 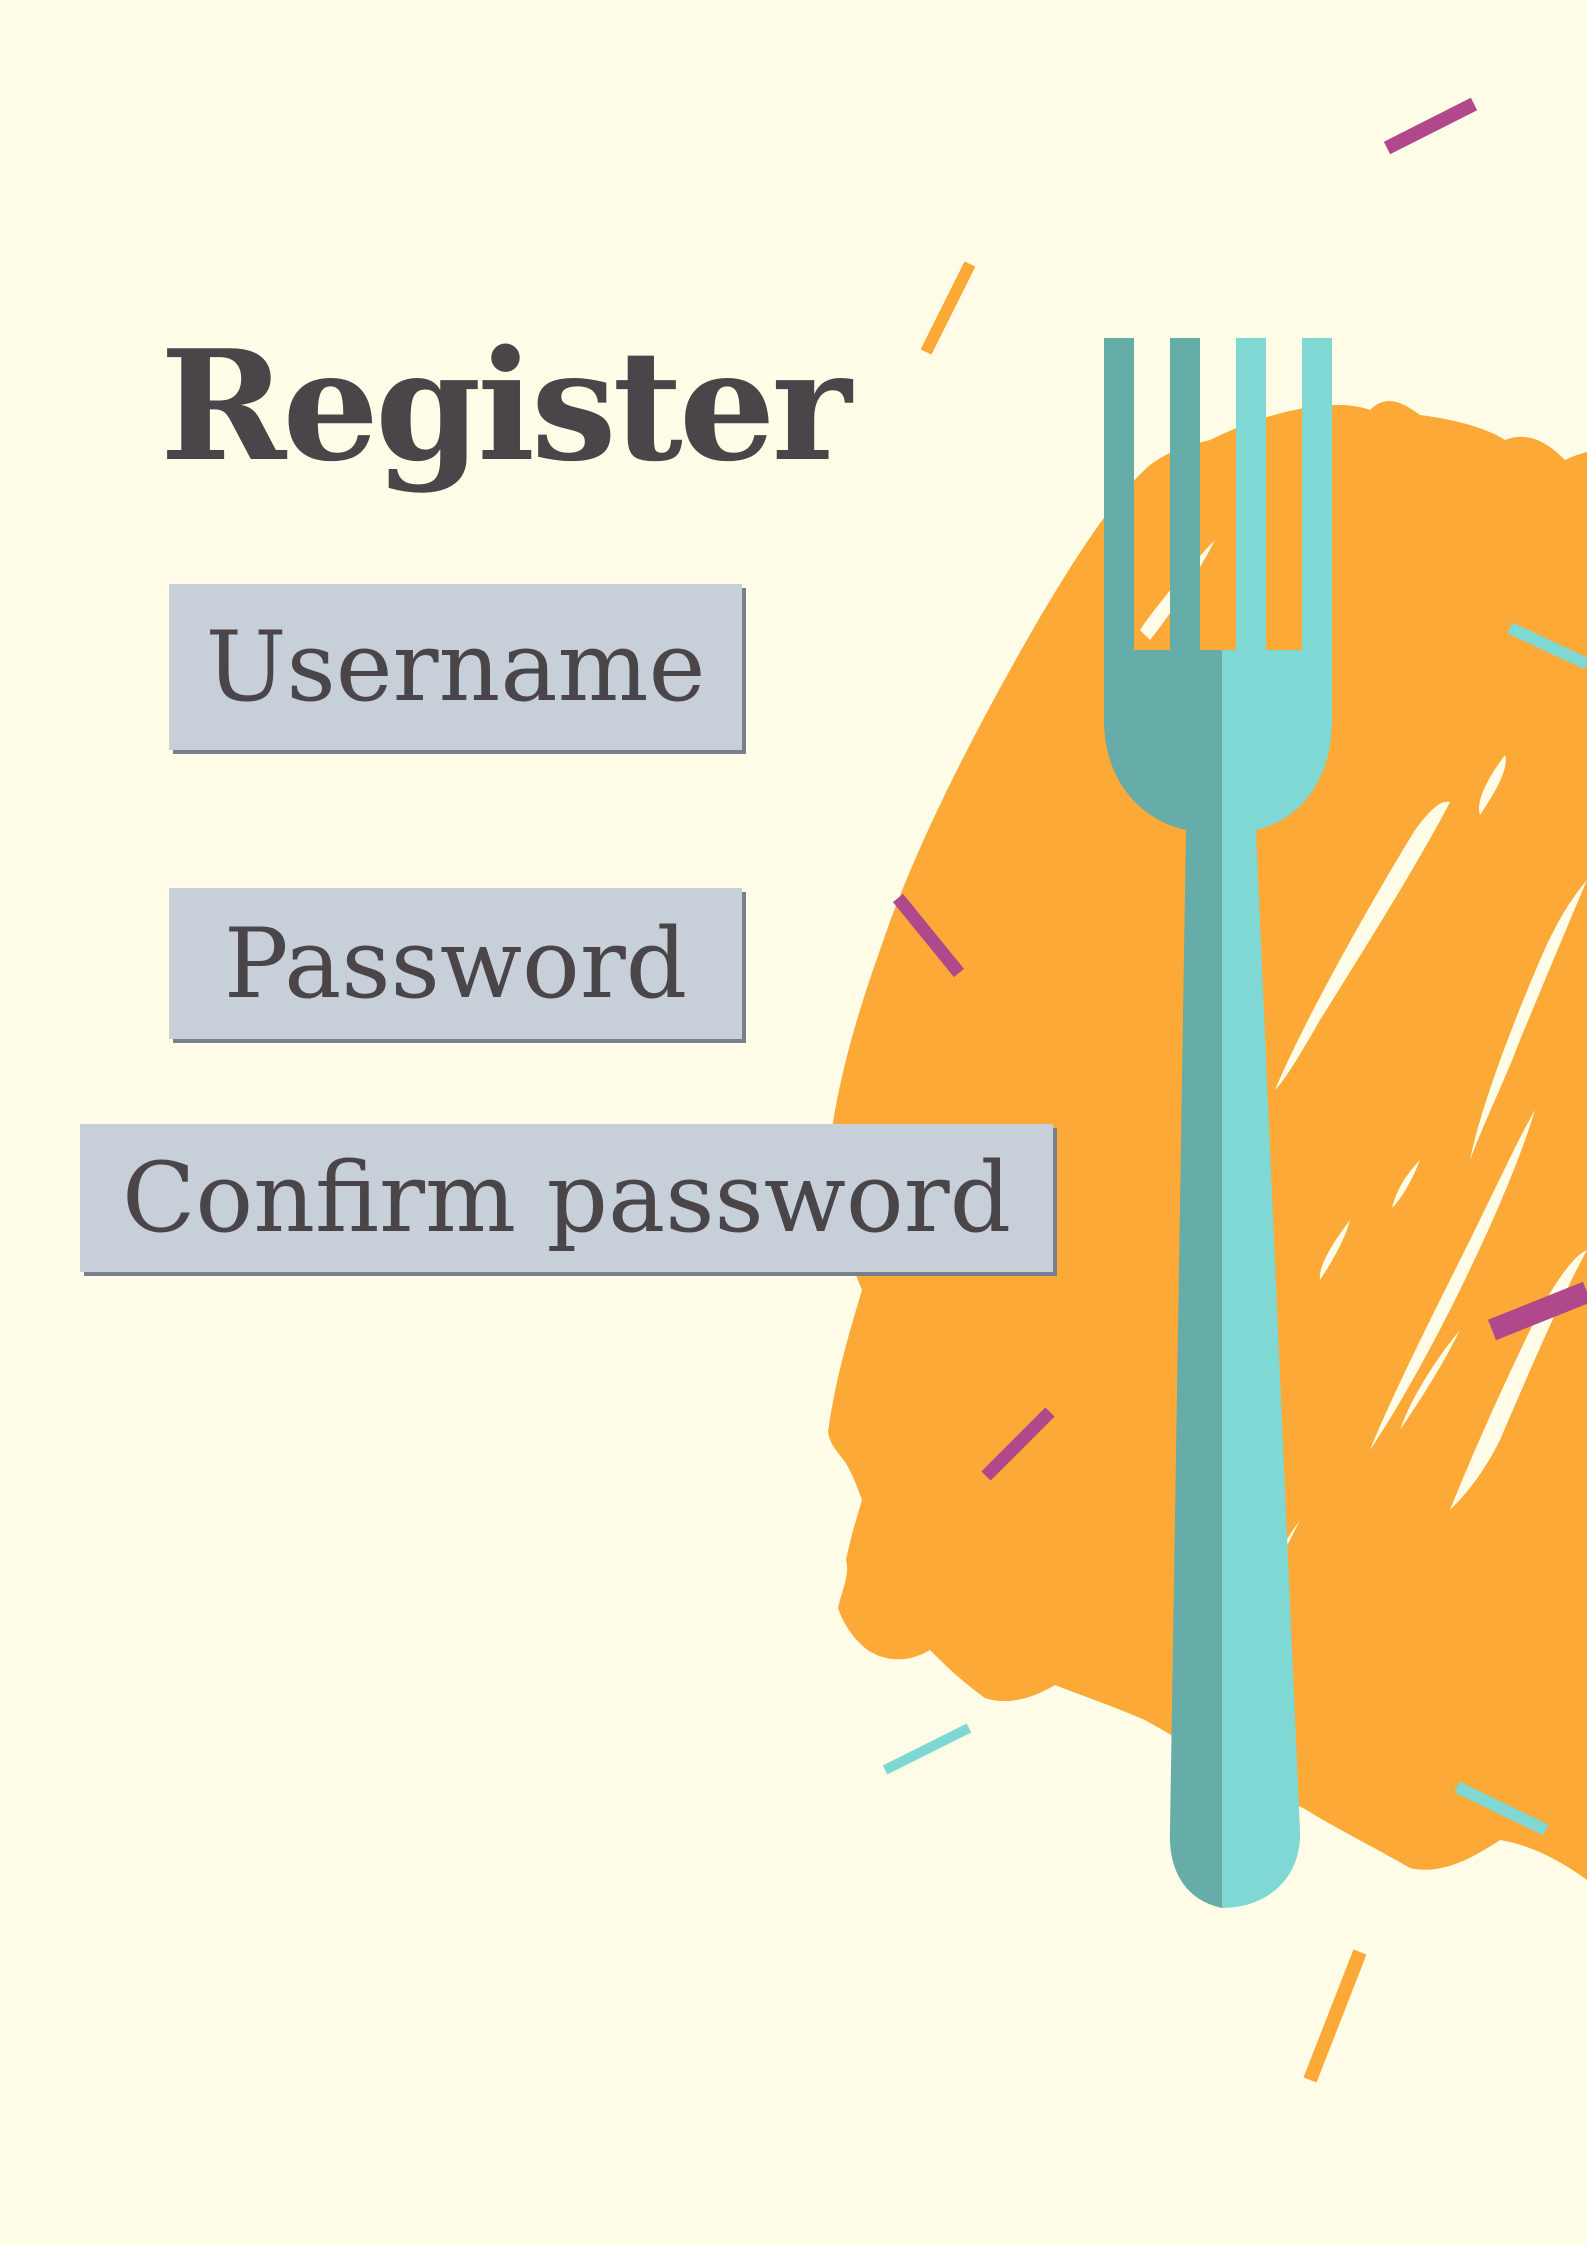 I want to click on username-field-label: Username, so click(x=455, y=667).